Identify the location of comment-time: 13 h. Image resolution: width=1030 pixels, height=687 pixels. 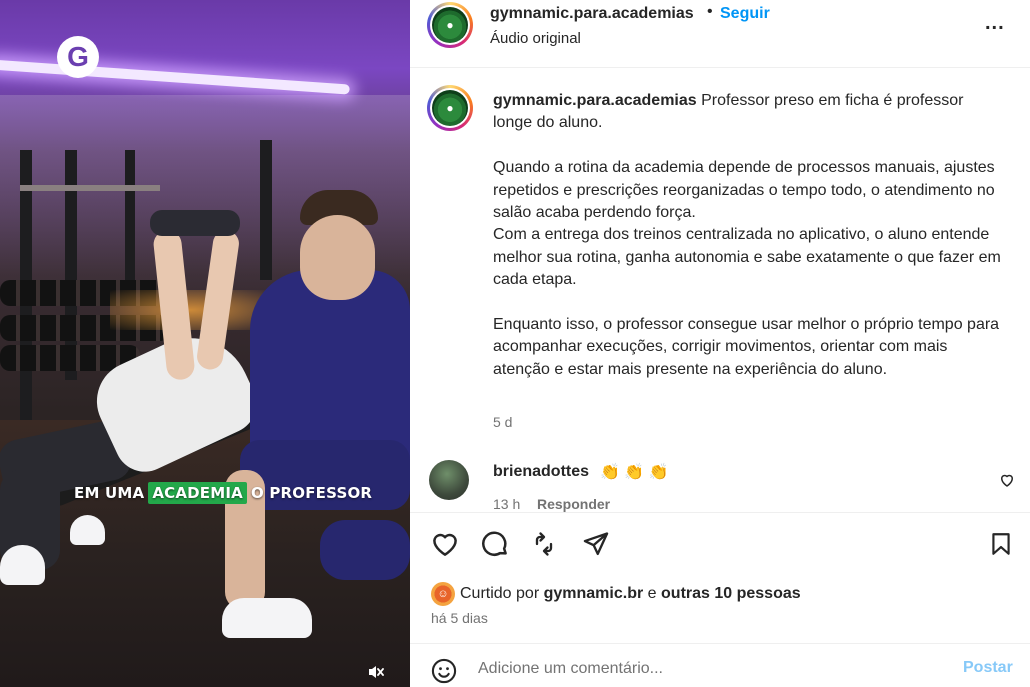
(506, 504).